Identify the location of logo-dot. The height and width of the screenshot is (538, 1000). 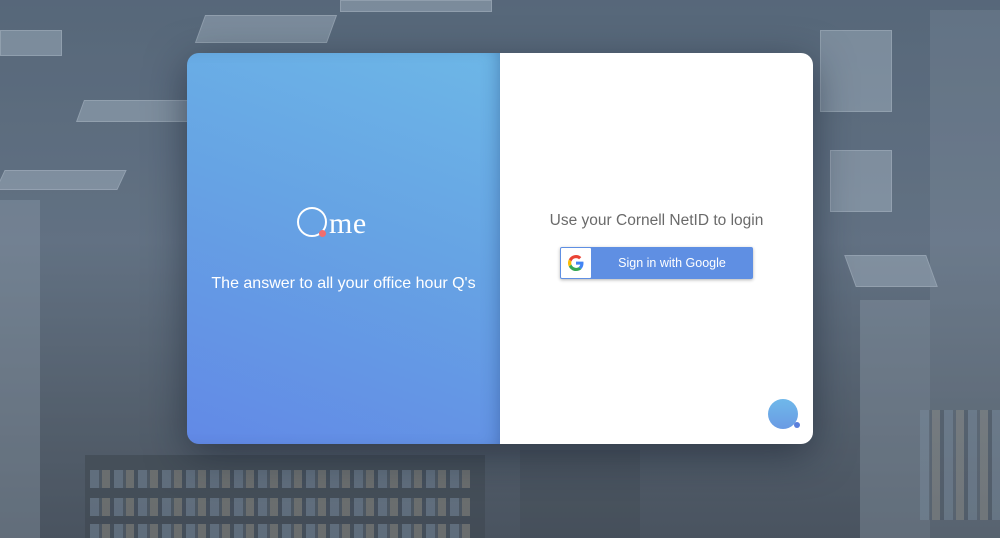
(322, 233).